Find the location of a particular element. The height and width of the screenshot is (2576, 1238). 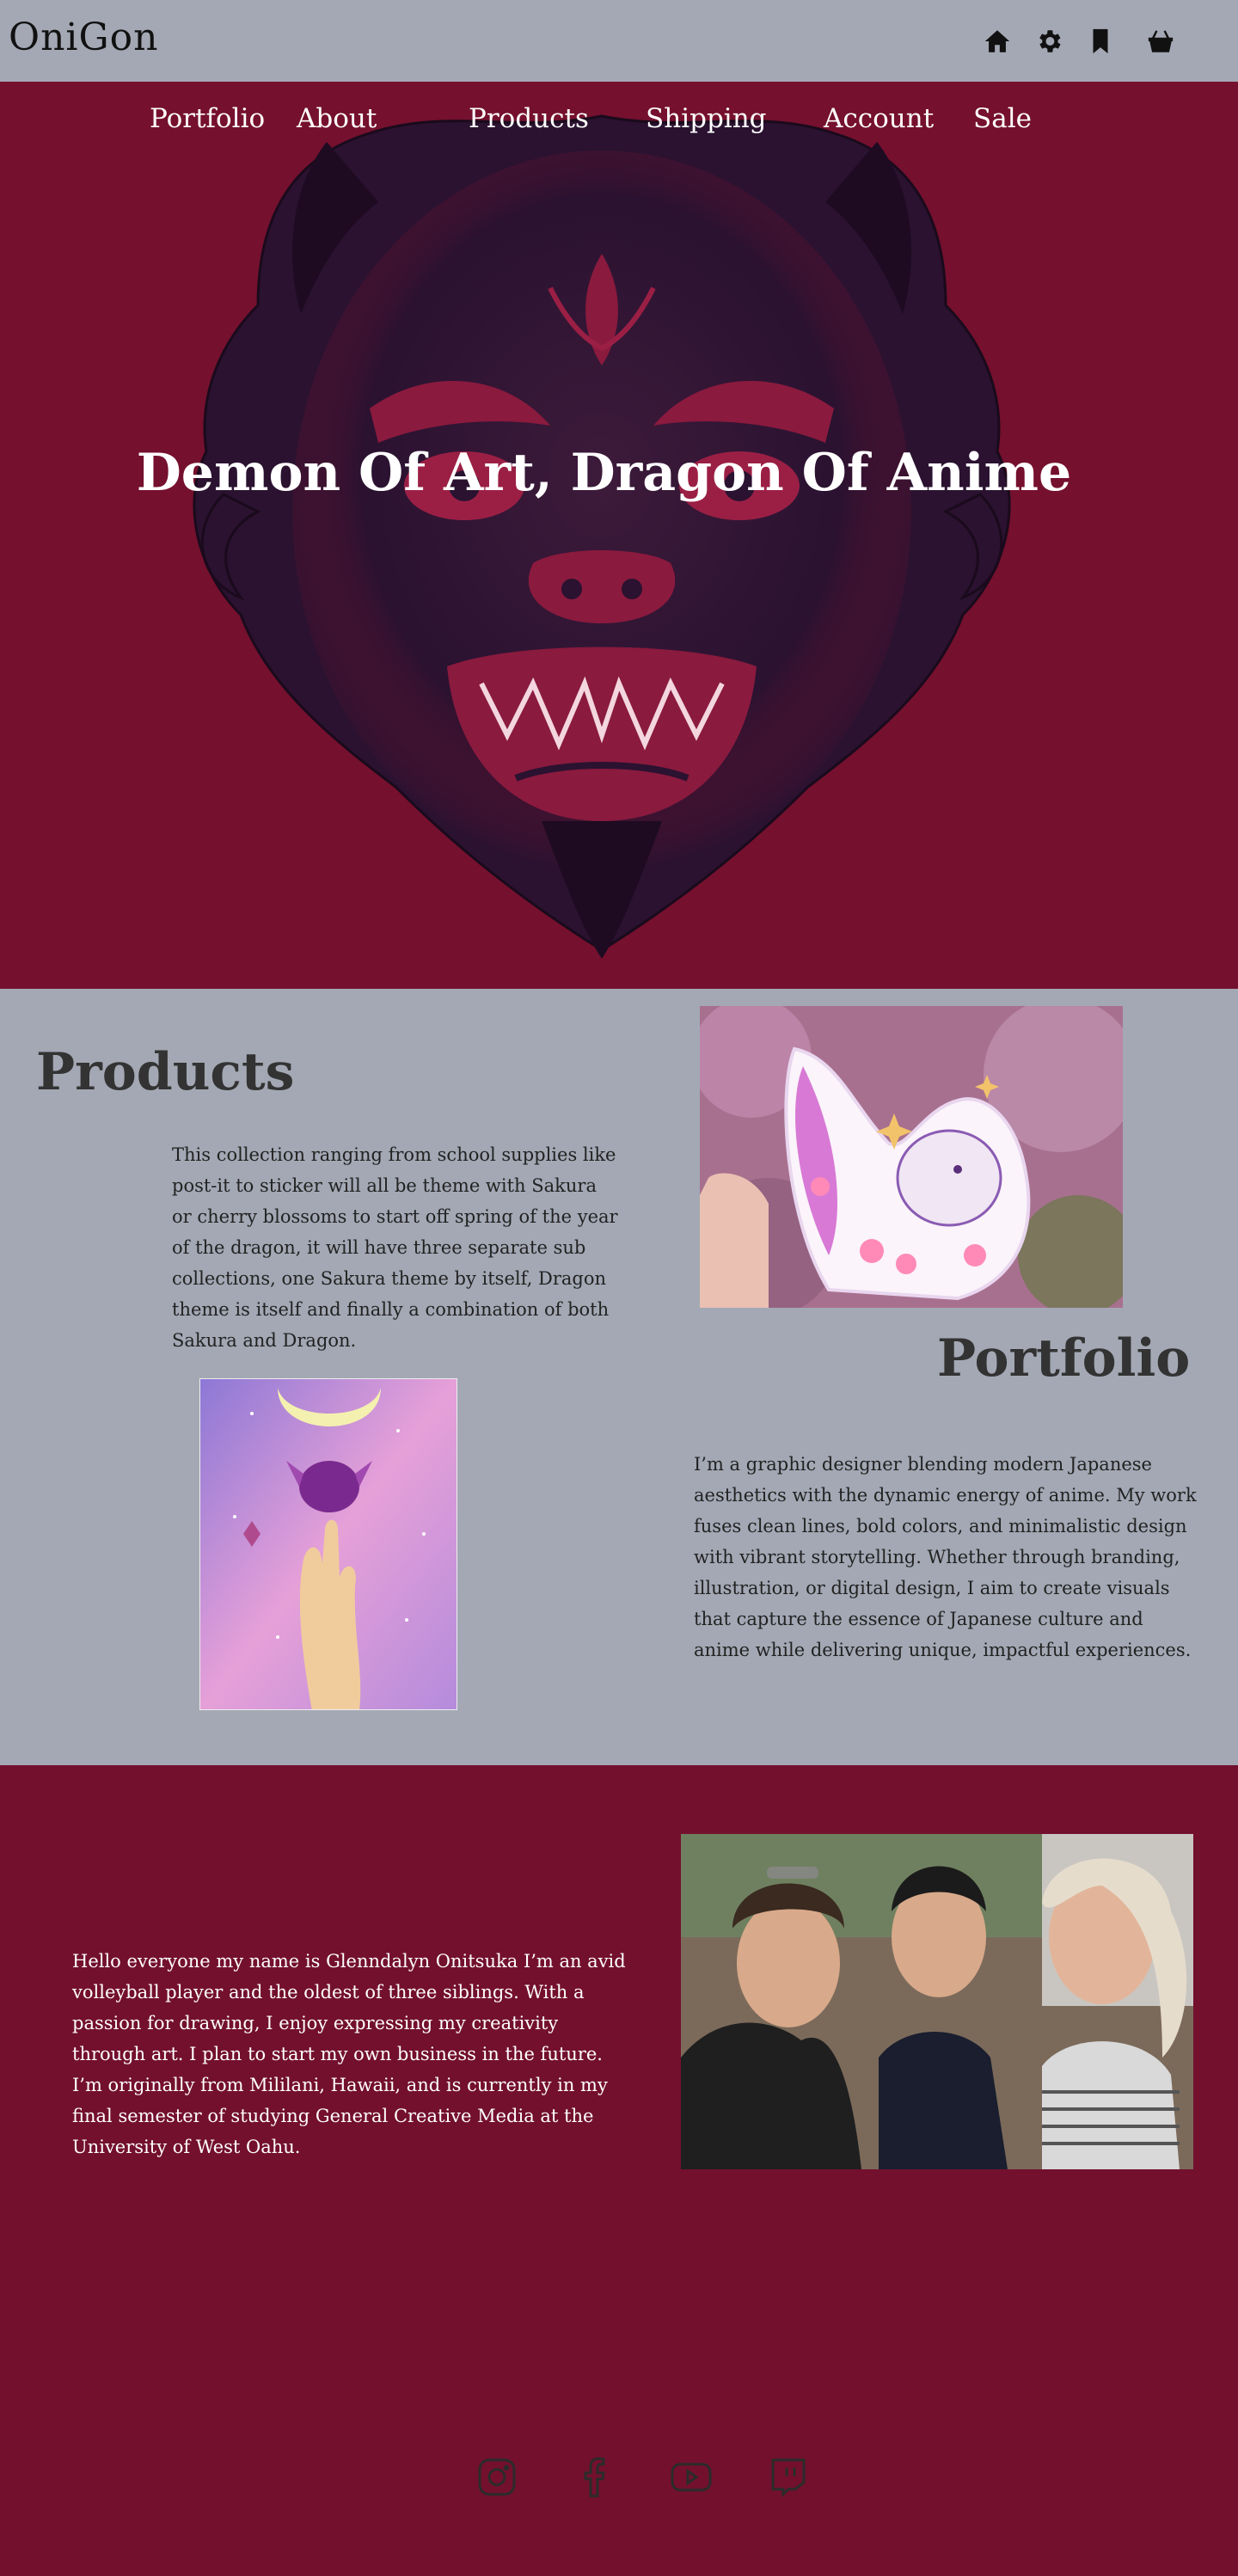

group-photo is located at coordinates (937, 2001).